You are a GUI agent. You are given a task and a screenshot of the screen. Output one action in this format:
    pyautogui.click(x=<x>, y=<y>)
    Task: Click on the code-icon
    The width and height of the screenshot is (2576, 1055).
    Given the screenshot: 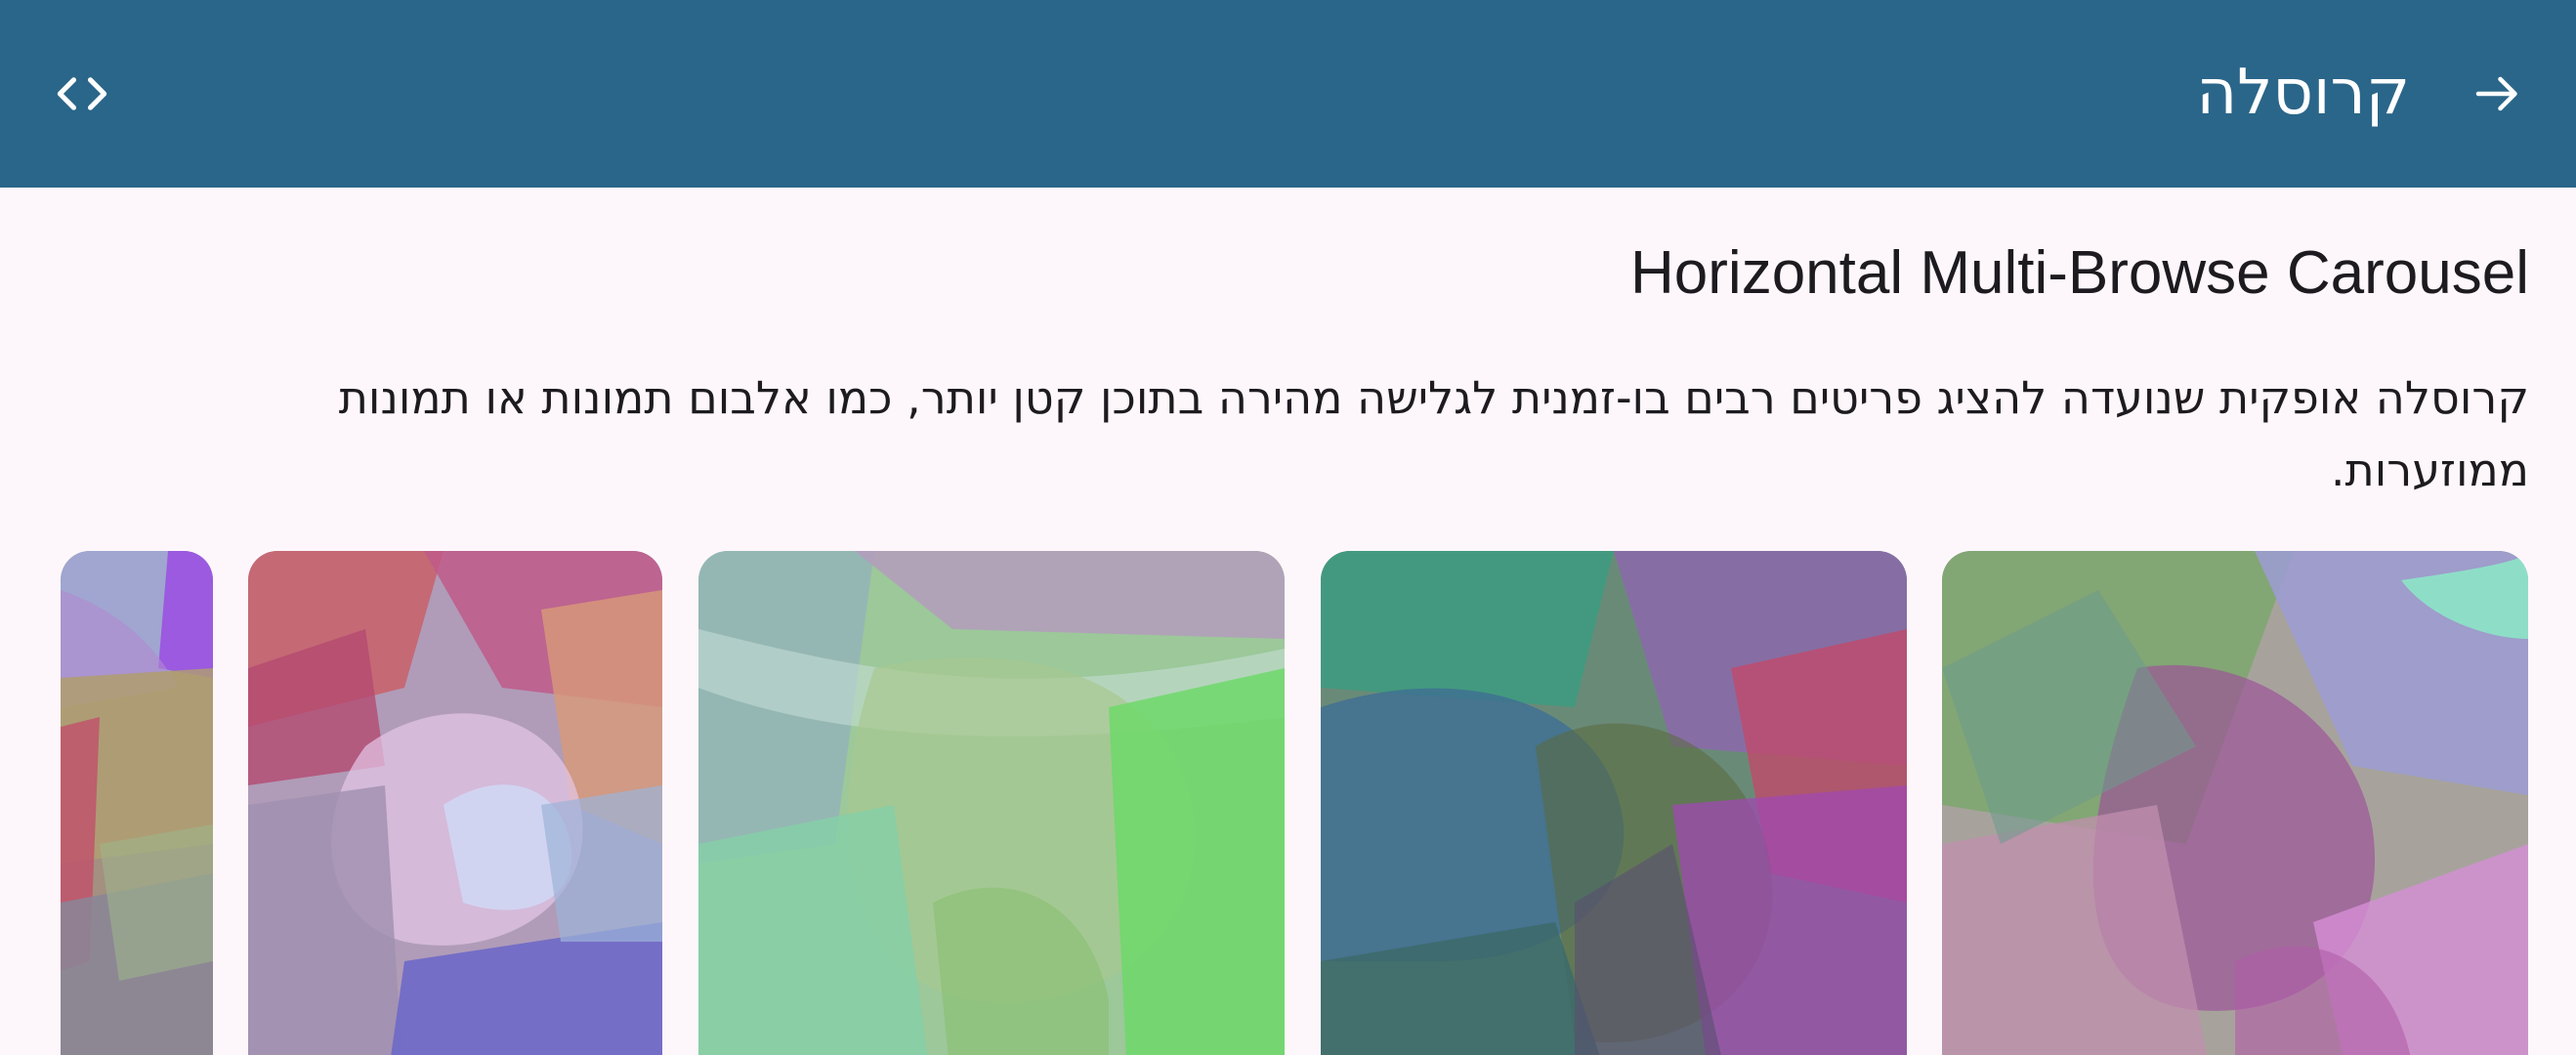 What is the action you would take?
    pyautogui.click(x=82, y=93)
    